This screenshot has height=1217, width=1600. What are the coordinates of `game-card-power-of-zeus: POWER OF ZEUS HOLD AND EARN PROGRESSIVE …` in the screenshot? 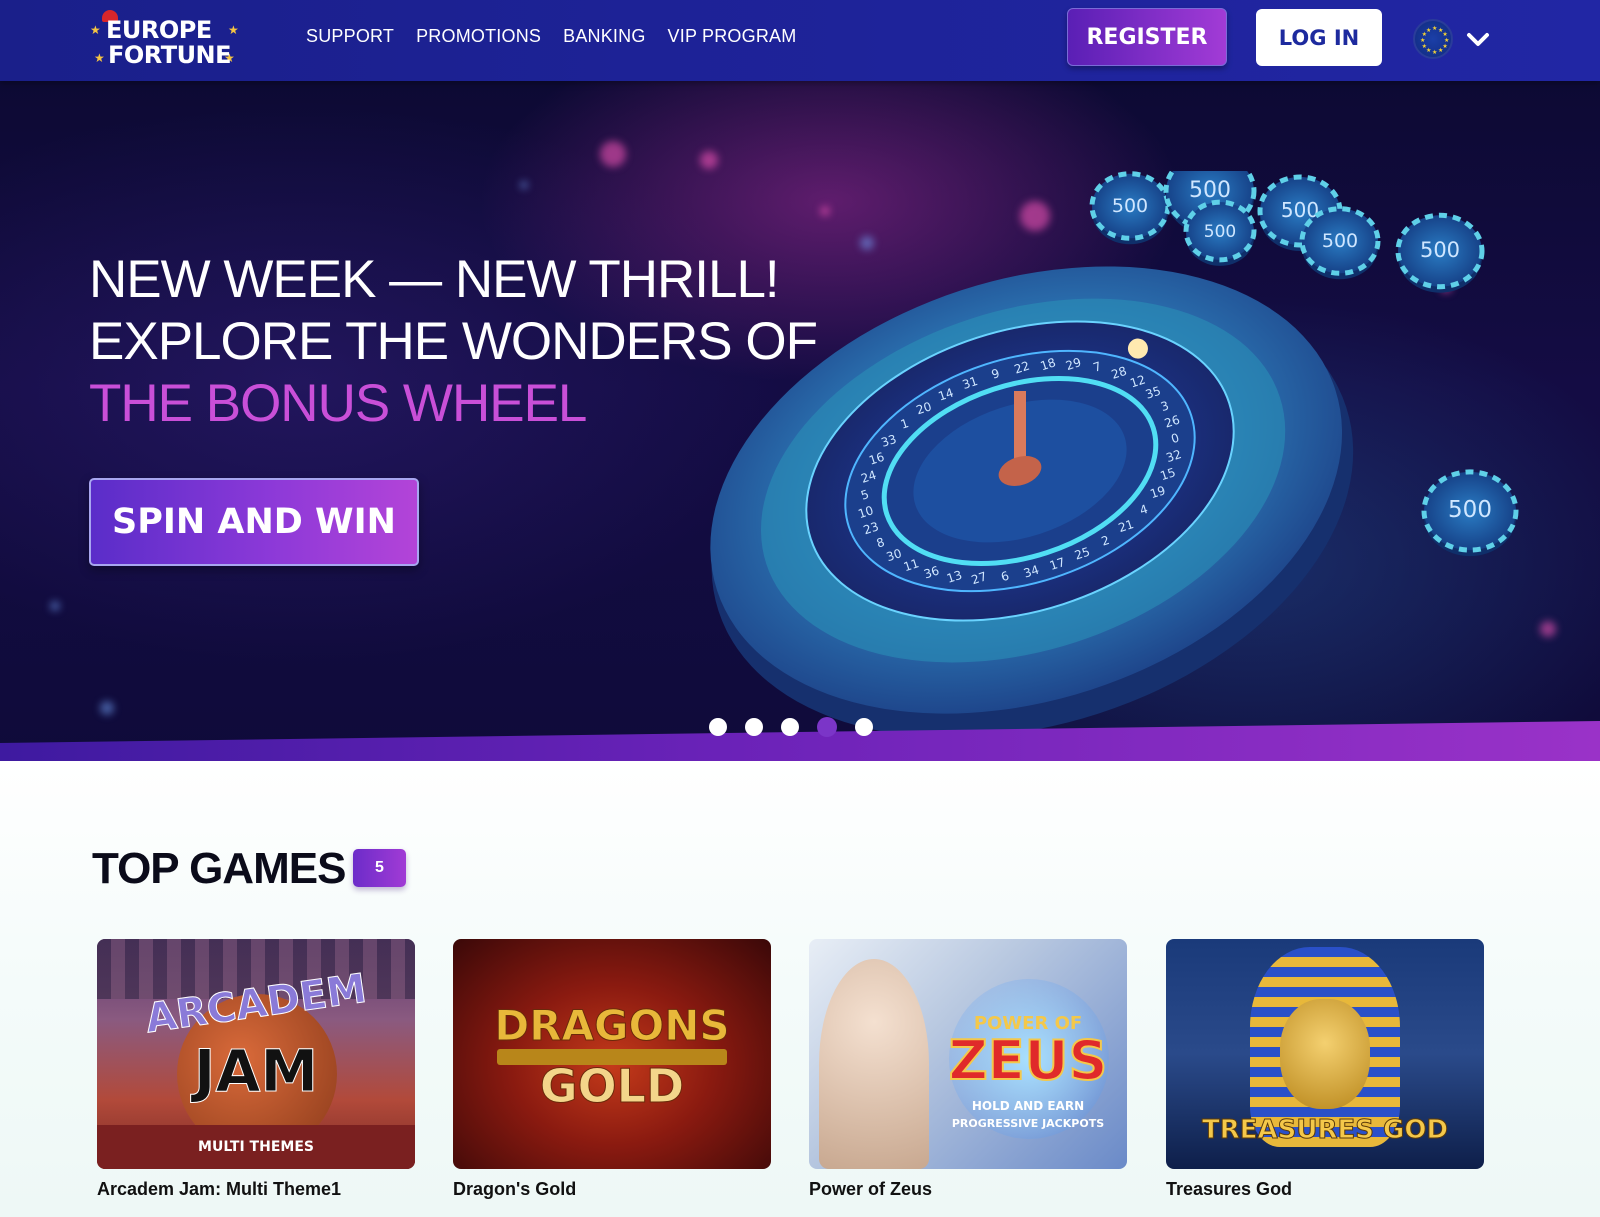 It's located at (968, 1069).